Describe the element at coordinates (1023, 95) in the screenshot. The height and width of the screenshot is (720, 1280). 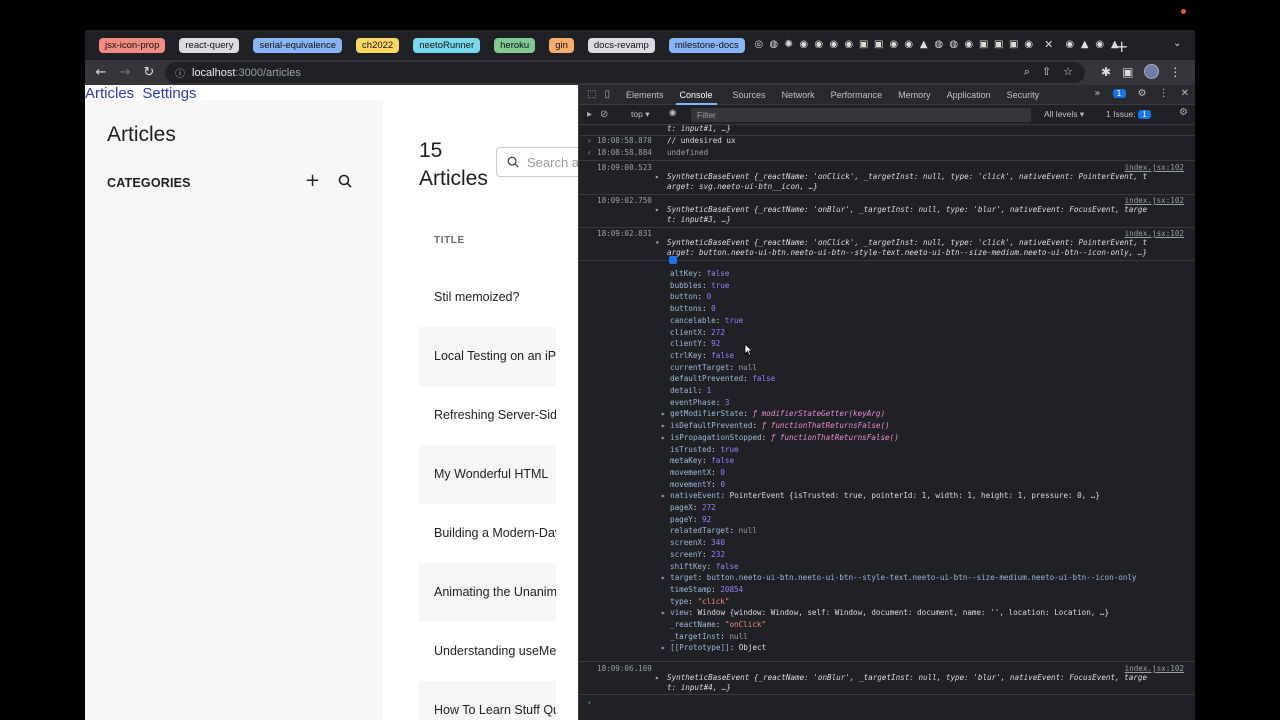
I see `devtools-tab-security: Security` at that location.